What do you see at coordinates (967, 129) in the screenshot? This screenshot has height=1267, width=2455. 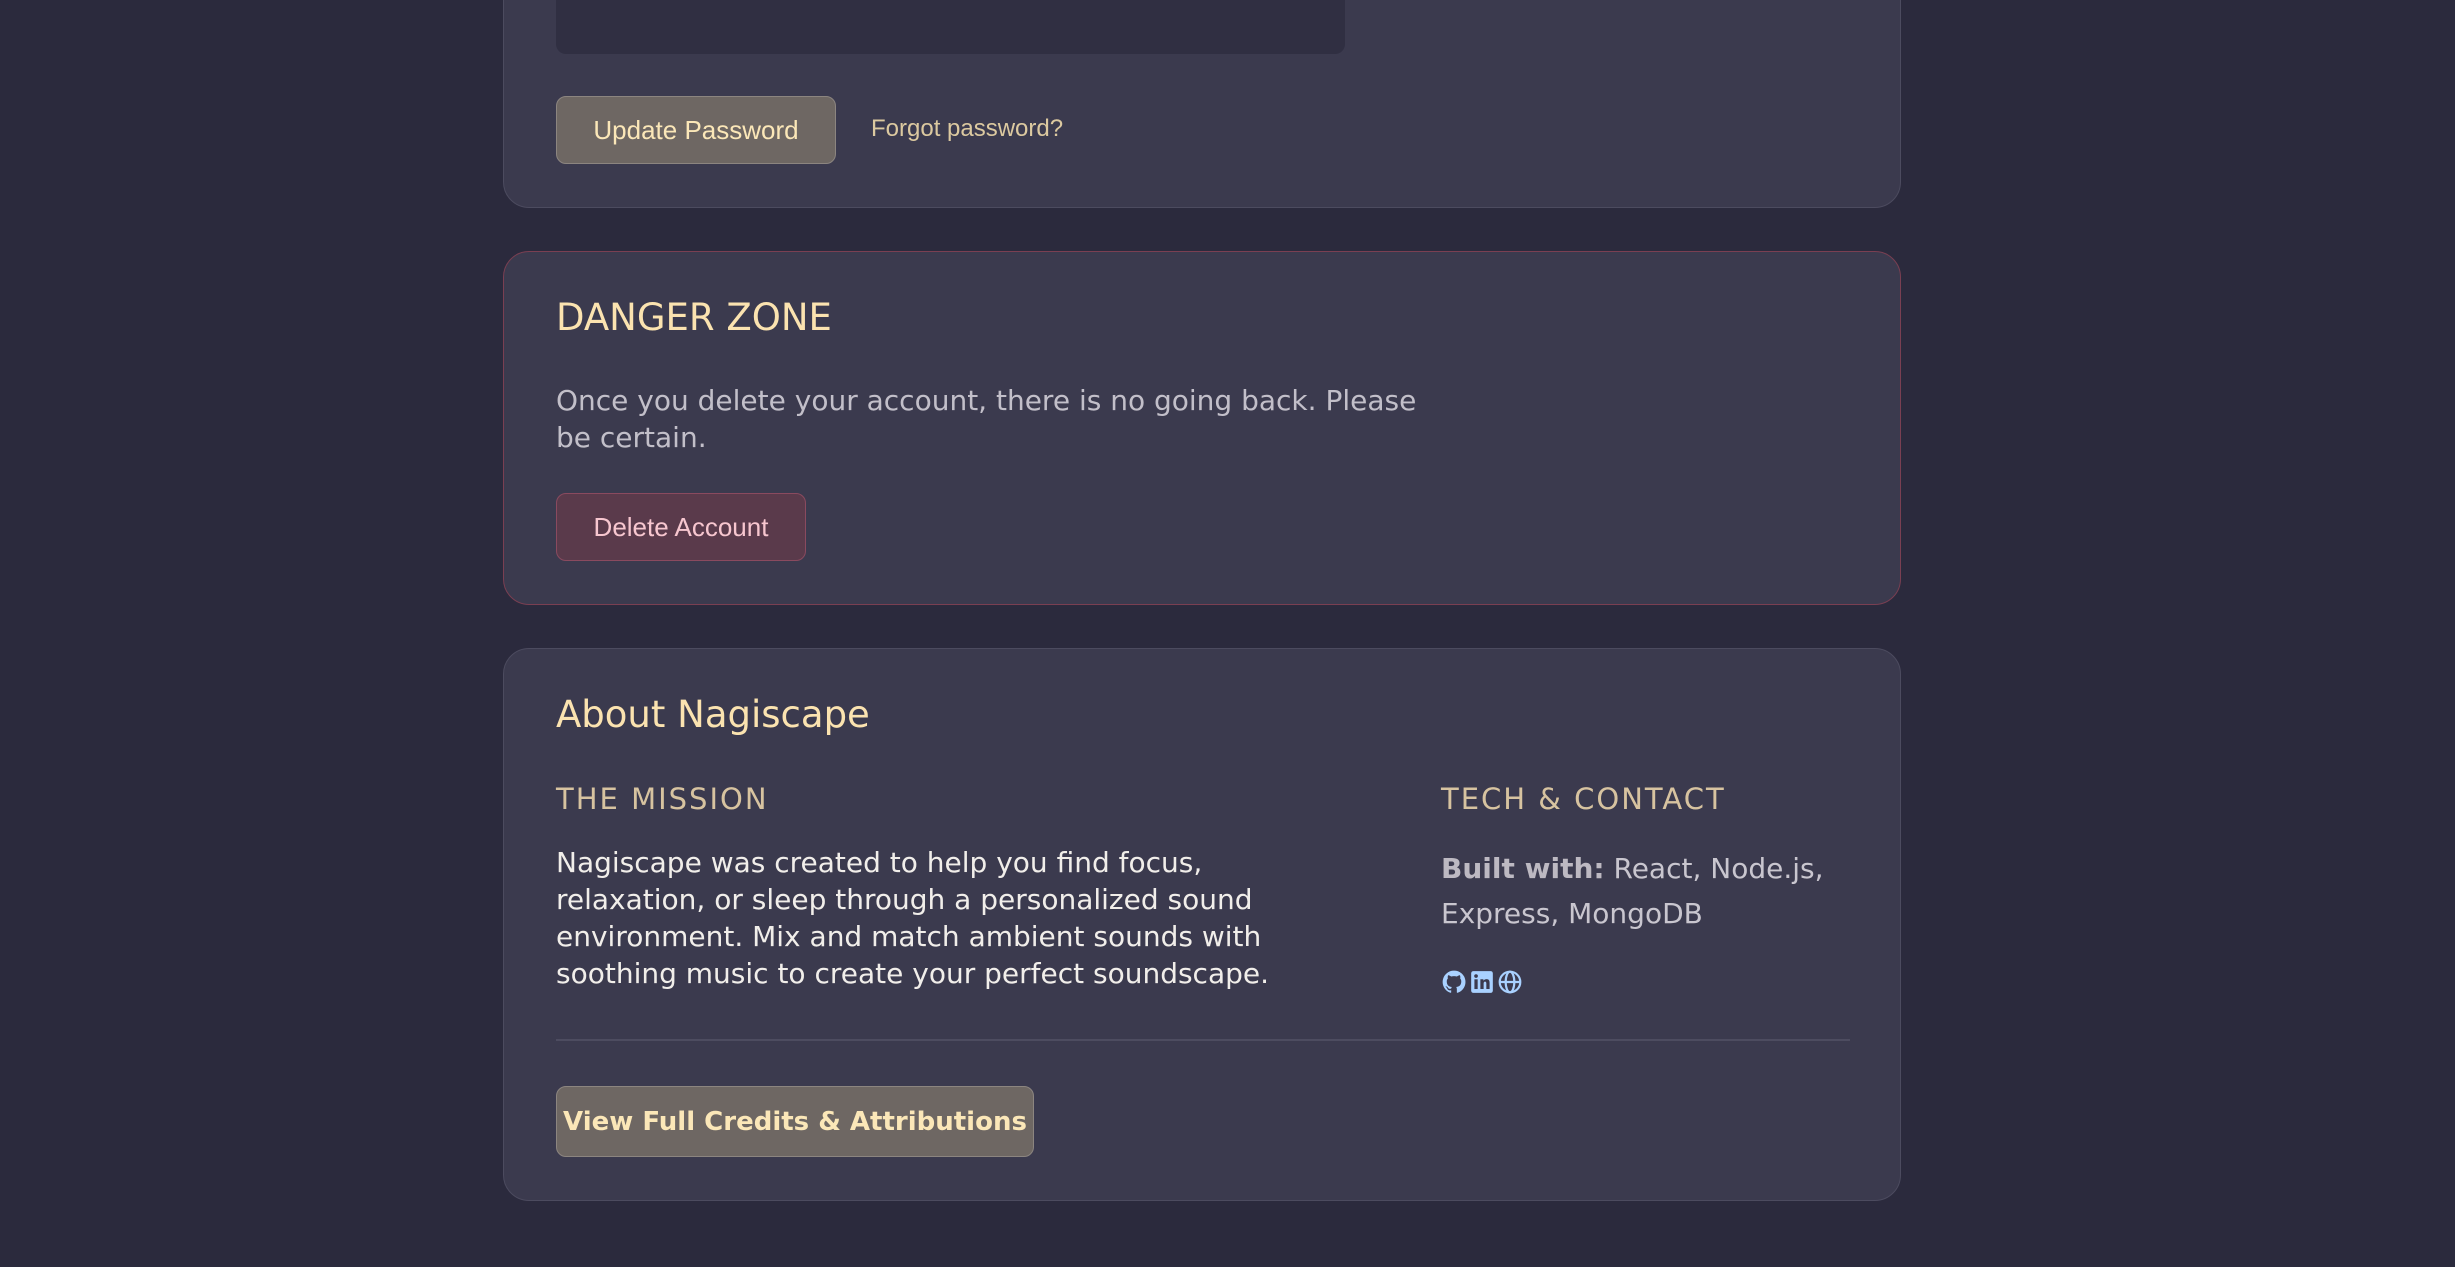 I see `forgot-password-link: Forgot password?` at bounding box center [967, 129].